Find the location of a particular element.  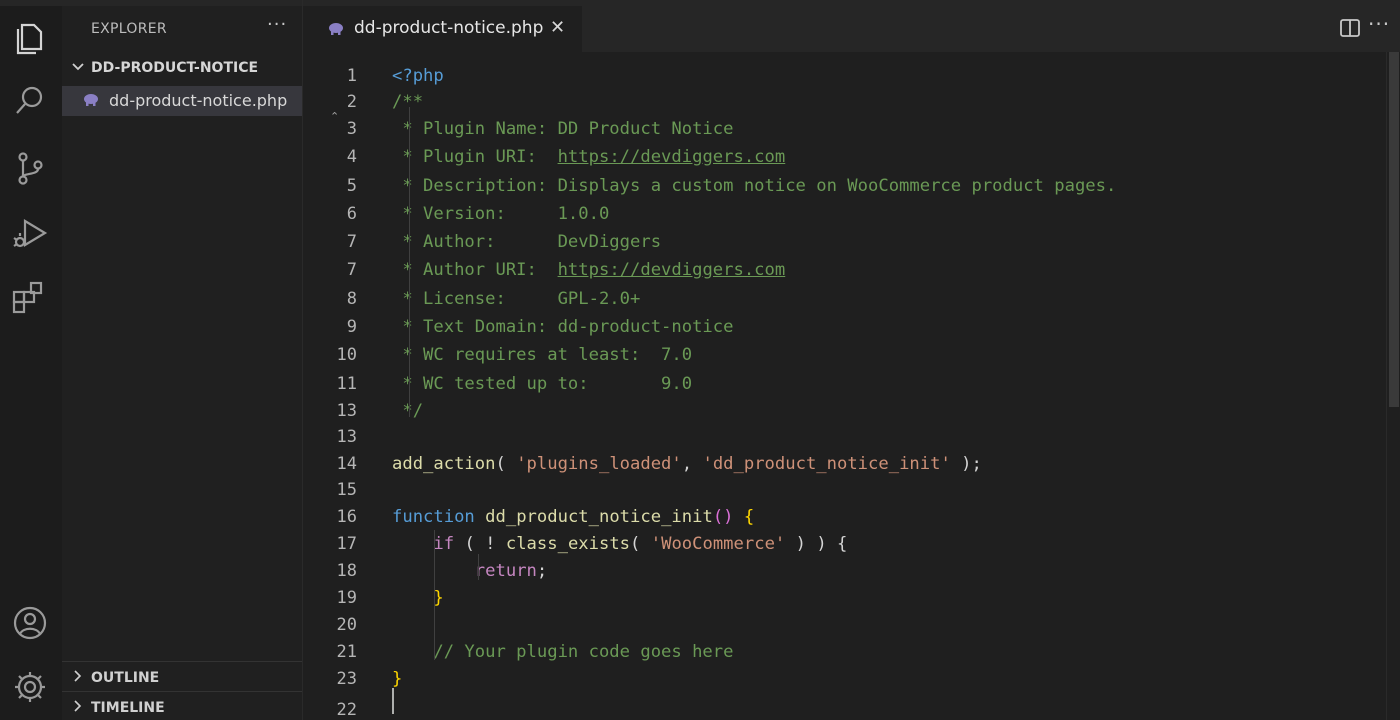

code-line: /** is located at coordinates (408, 102).